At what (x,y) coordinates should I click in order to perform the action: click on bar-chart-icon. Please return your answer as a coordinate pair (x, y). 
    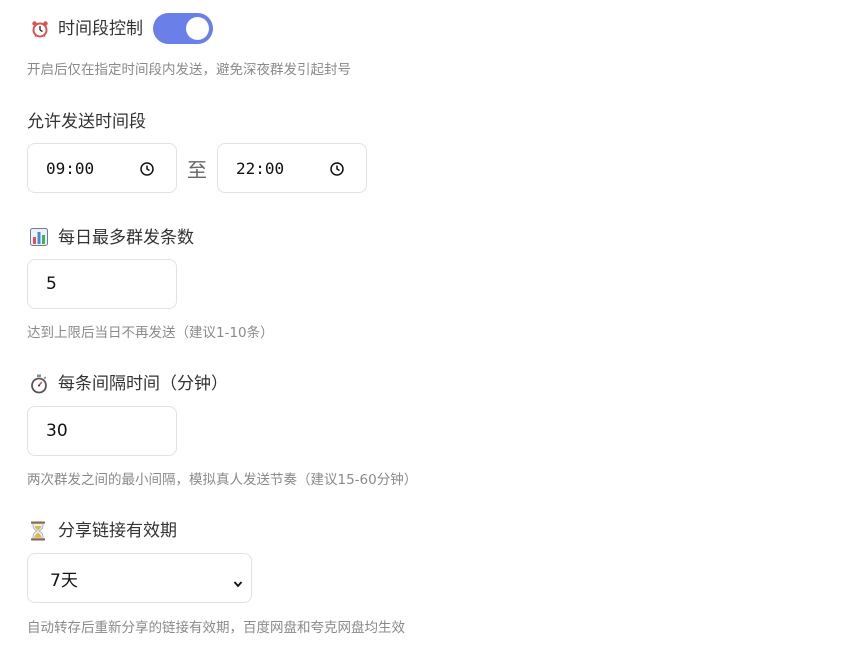
    Looking at the image, I should click on (40, 238).